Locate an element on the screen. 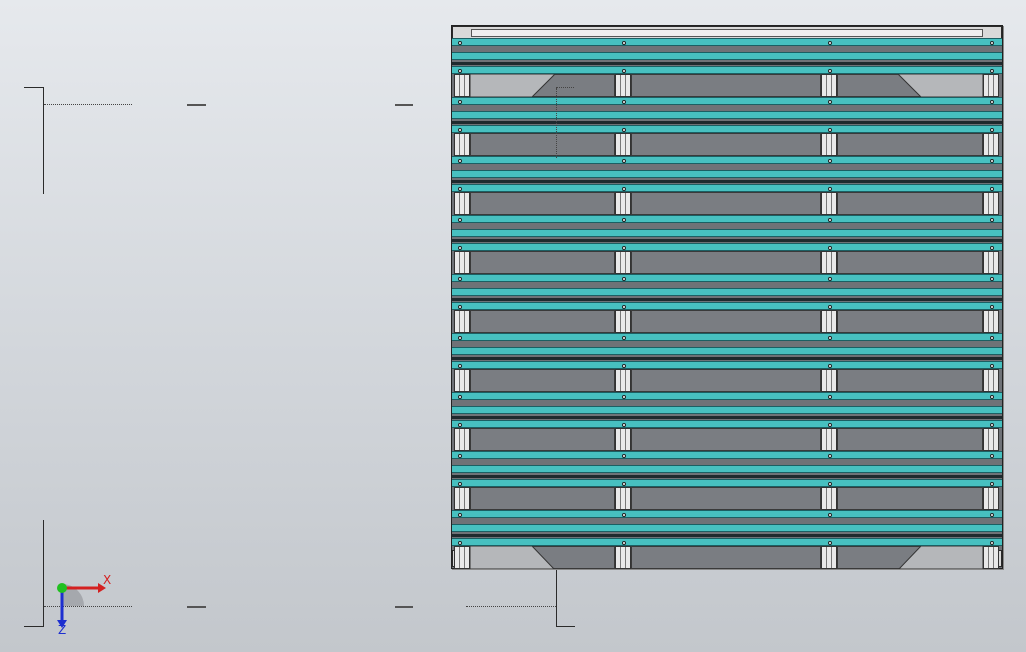 The height and width of the screenshot is (652, 1026). sketch-line-top is located at coordinates (88, 105).